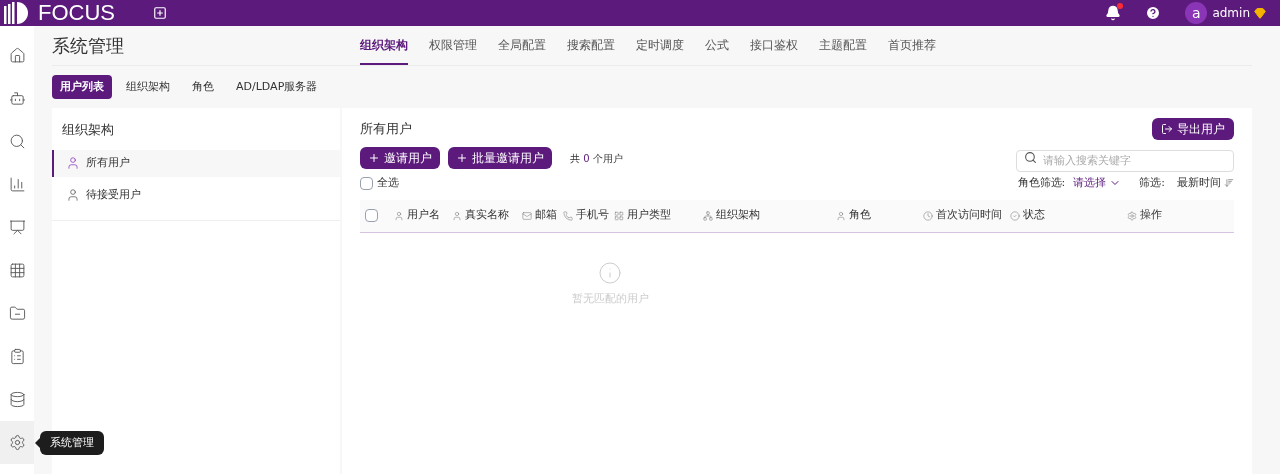 The height and width of the screenshot is (474, 1280). What do you see at coordinates (660, 45) in the screenshot?
I see `nav-tab: 定时调度` at bounding box center [660, 45].